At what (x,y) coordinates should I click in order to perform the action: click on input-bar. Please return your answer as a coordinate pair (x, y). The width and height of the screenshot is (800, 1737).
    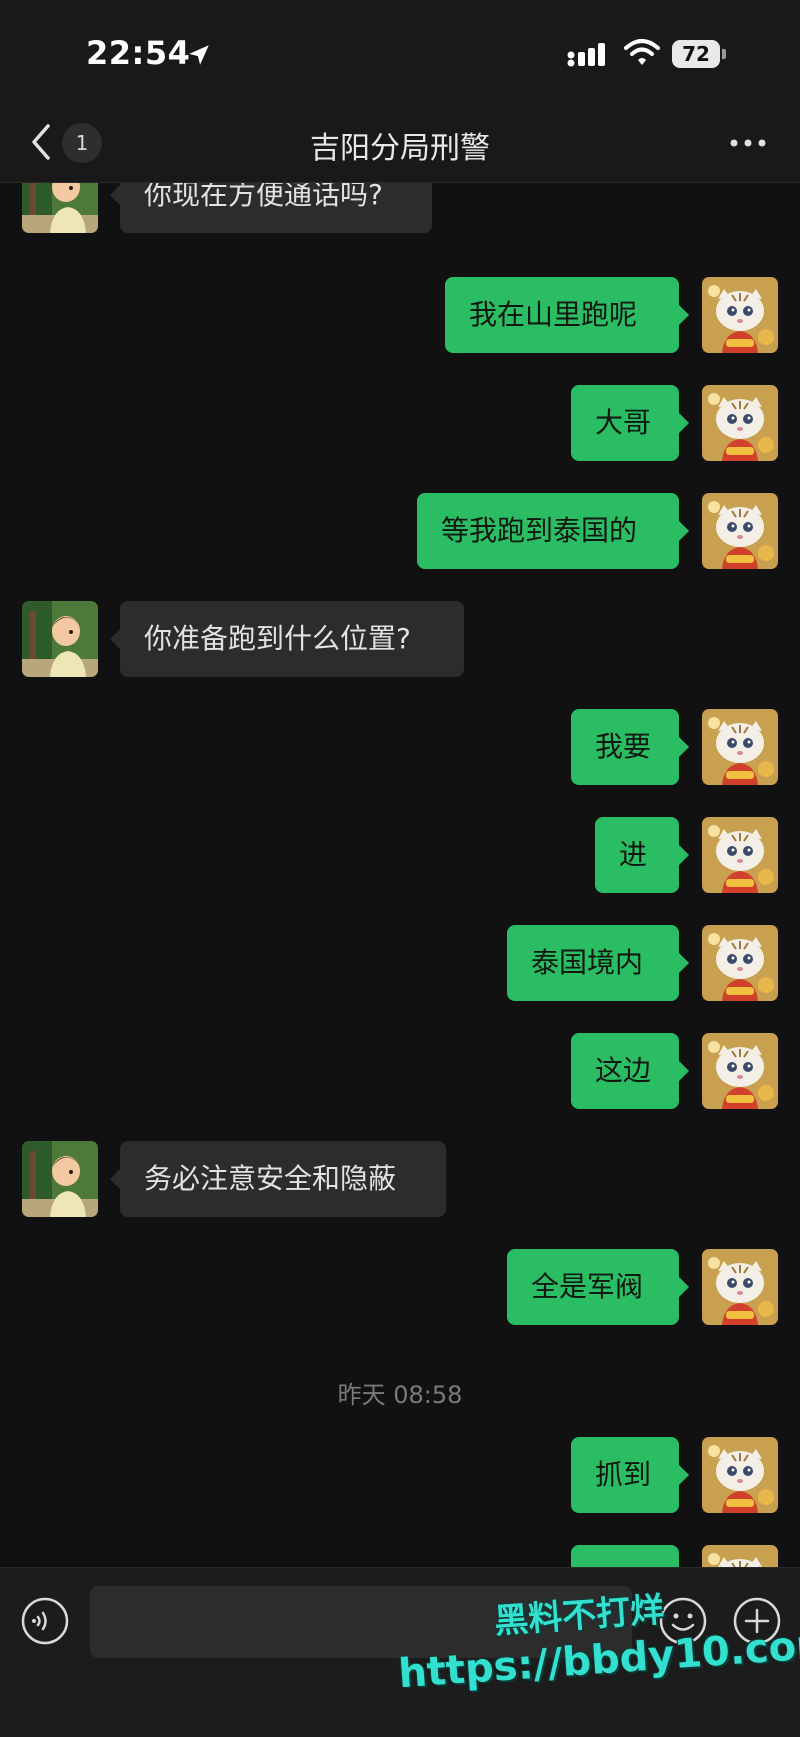
    Looking at the image, I should click on (400, 1652).